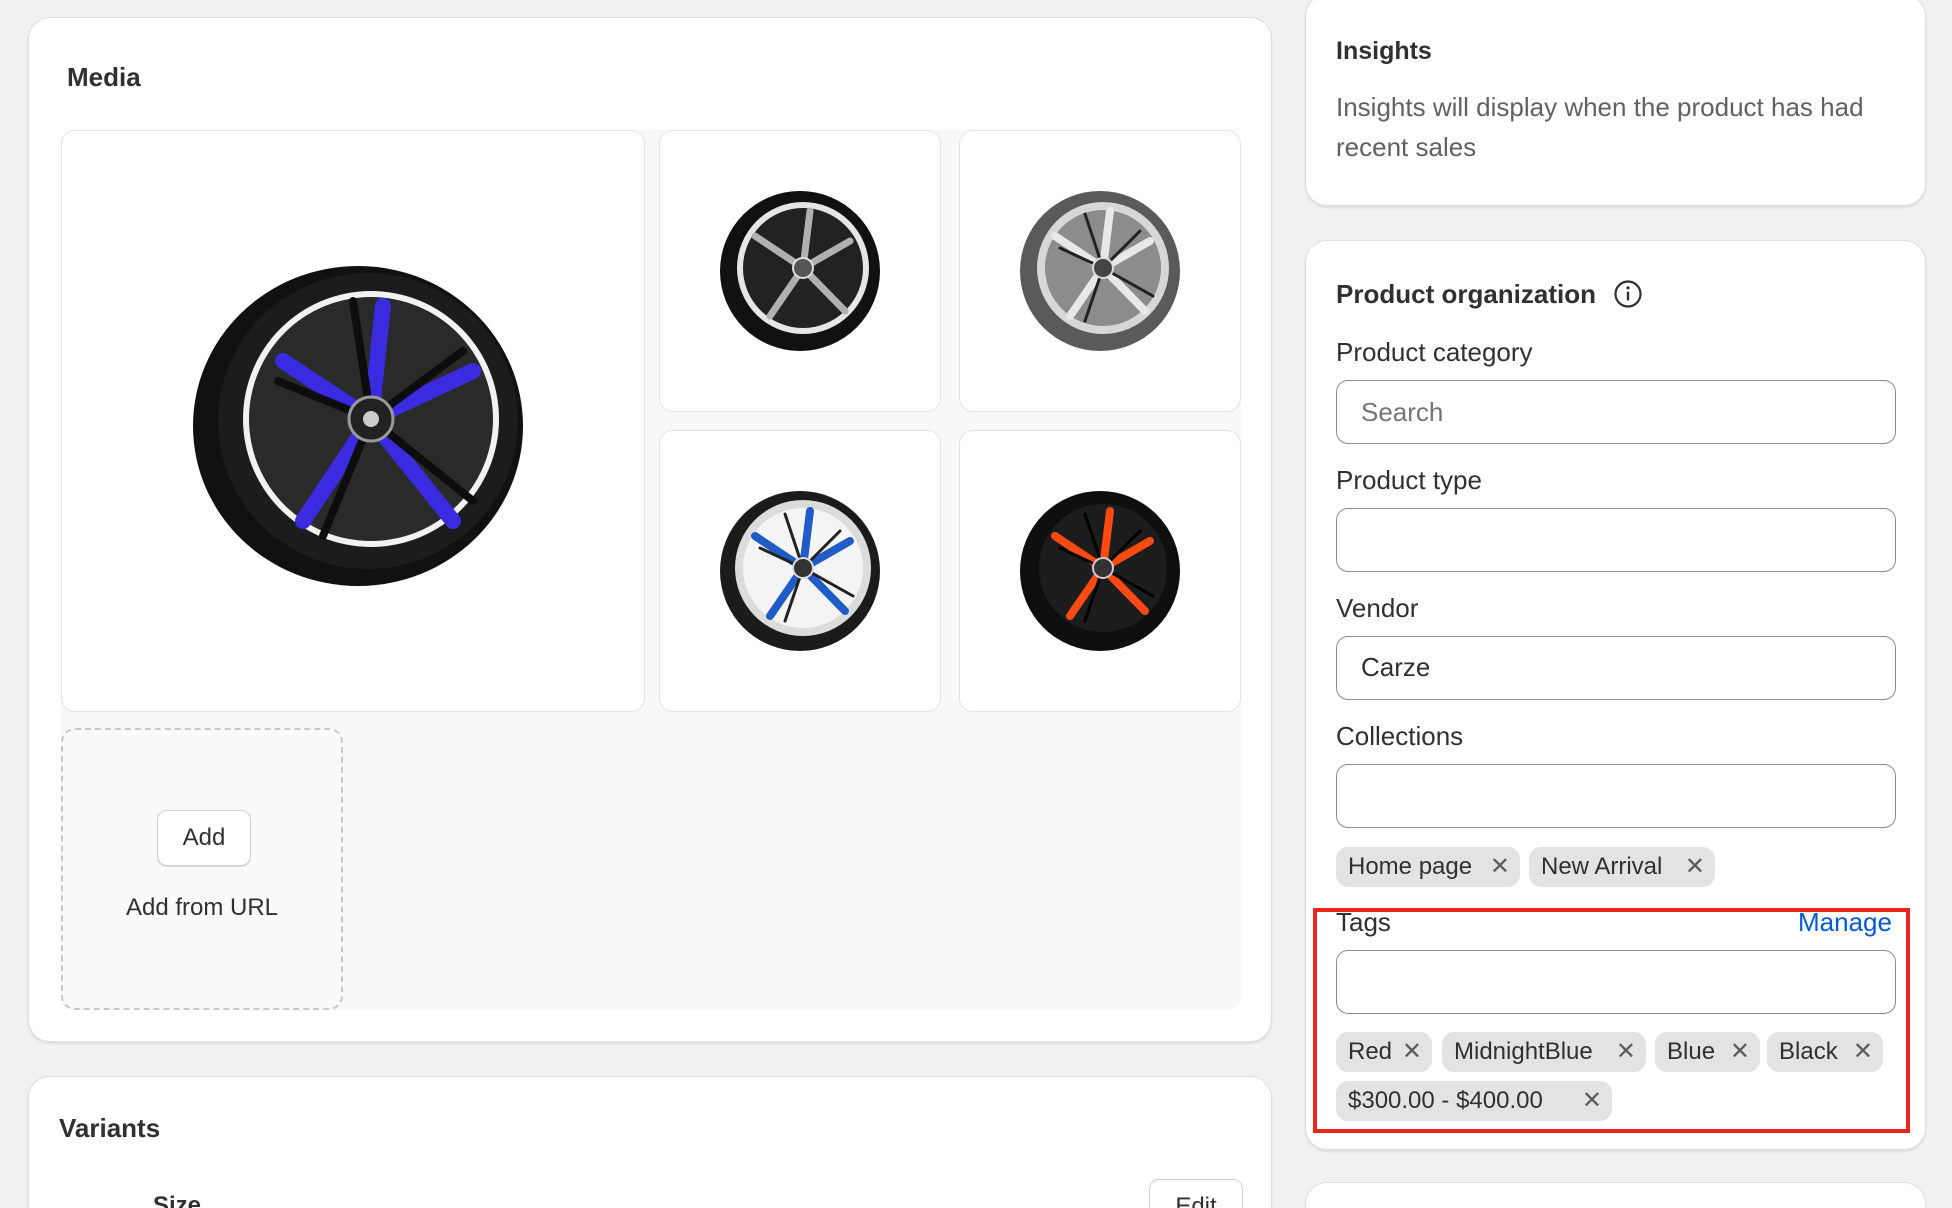 The width and height of the screenshot is (1952, 1208). I want to click on product-organization-title: Product organization, so click(1466, 294).